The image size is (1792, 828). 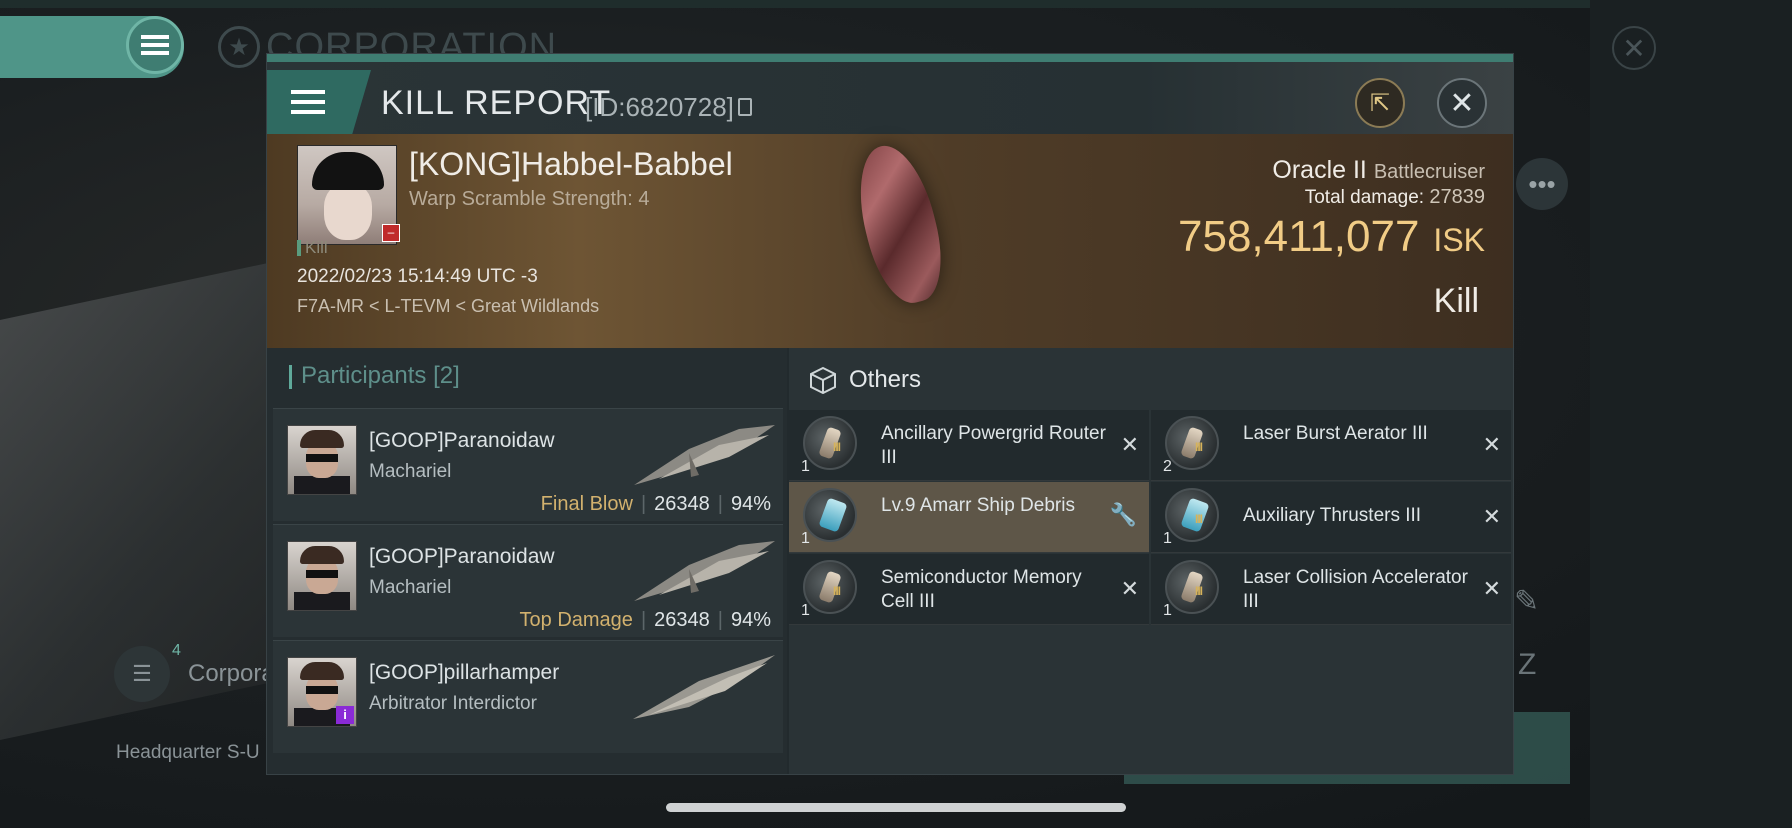 I want to click on item-name: Laser Burst Aerator III, so click(x=1335, y=433).